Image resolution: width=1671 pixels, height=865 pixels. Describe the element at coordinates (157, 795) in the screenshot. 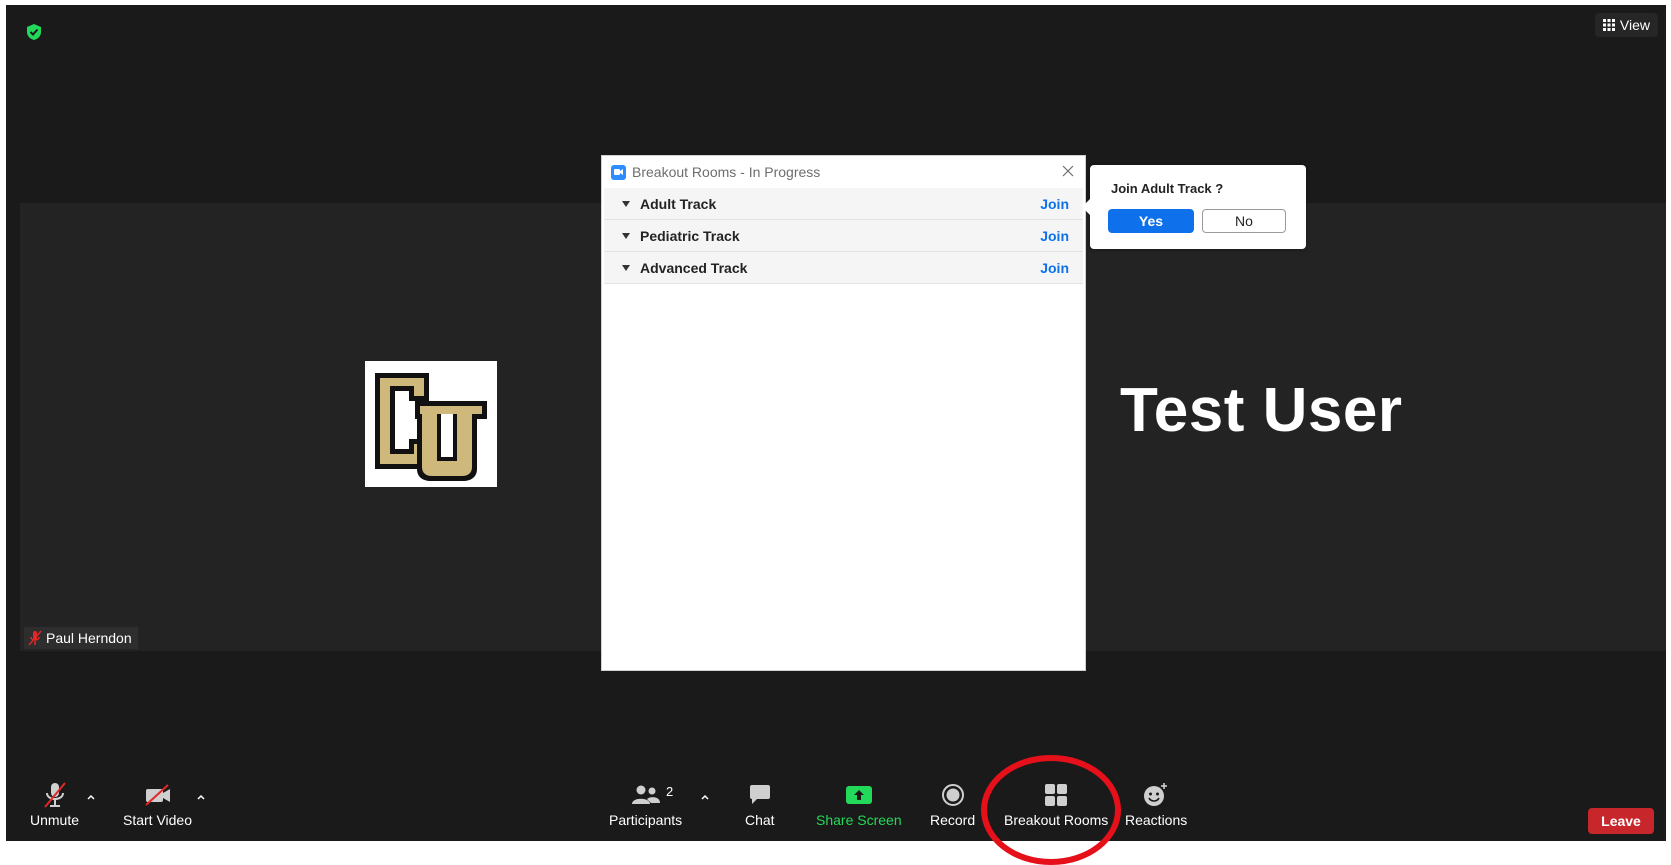

I see `video-off-icon` at that location.